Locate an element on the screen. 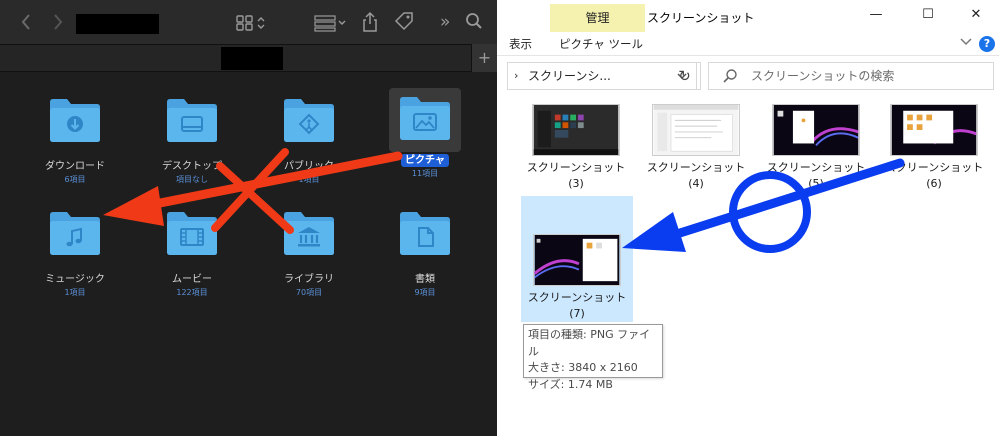 The image size is (999, 436). public-icon is located at coordinates (309, 122).